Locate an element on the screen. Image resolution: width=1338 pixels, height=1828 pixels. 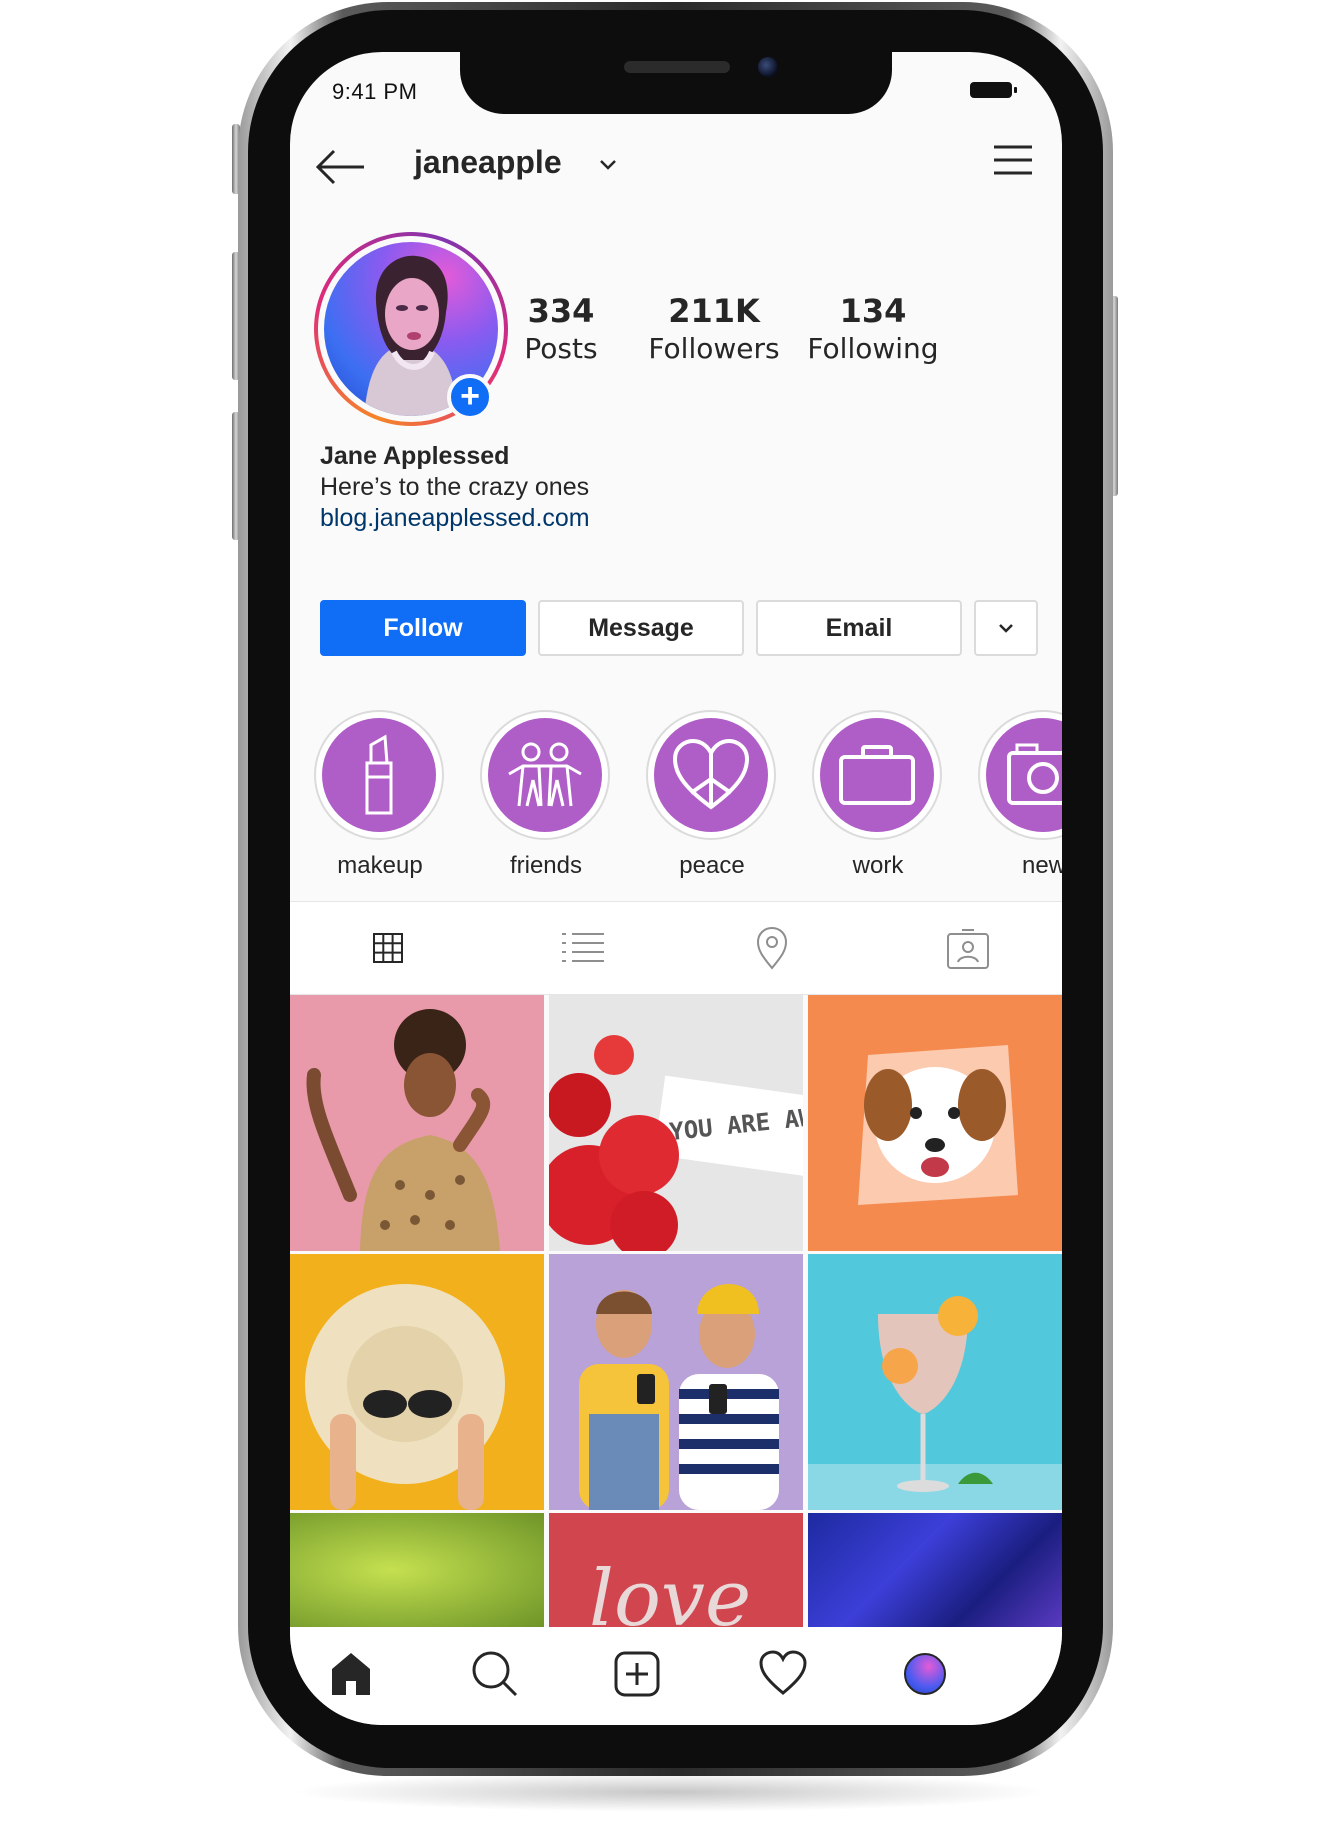
sun-hat-photo is located at coordinates (405, 1397).